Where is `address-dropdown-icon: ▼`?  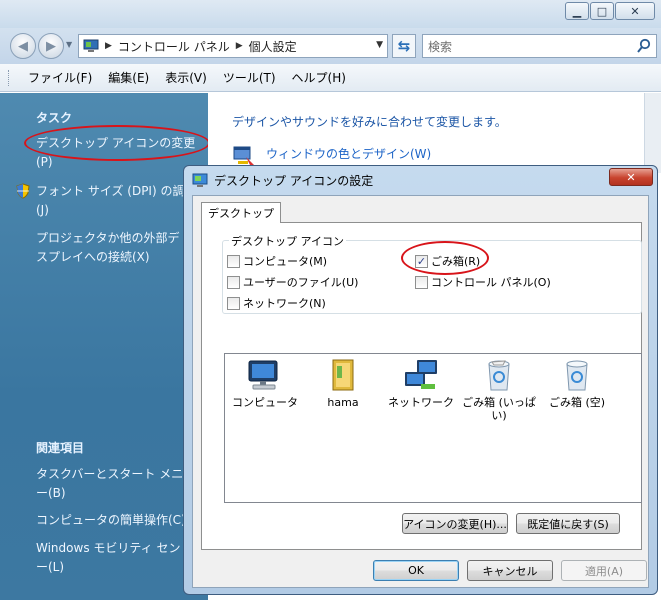 address-dropdown-icon: ▼ is located at coordinates (379, 45).